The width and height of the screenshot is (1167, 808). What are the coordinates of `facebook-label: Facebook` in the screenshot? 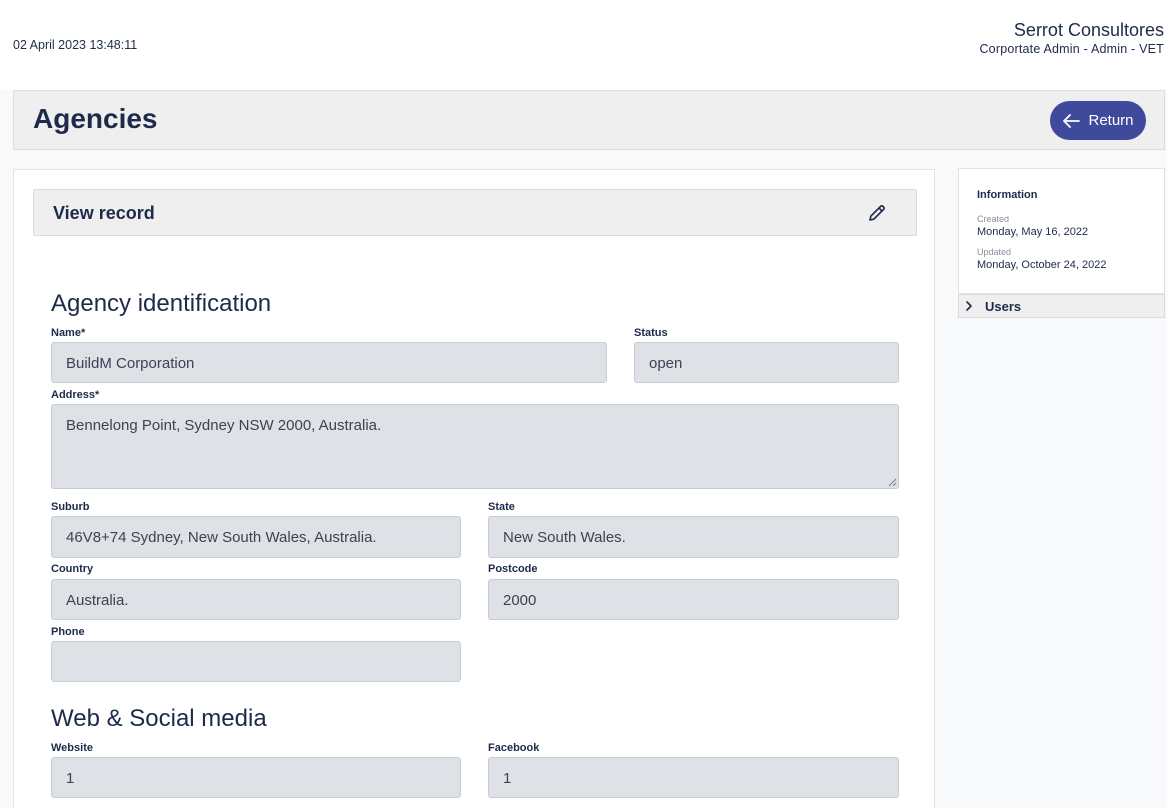 It's located at (514, 748).